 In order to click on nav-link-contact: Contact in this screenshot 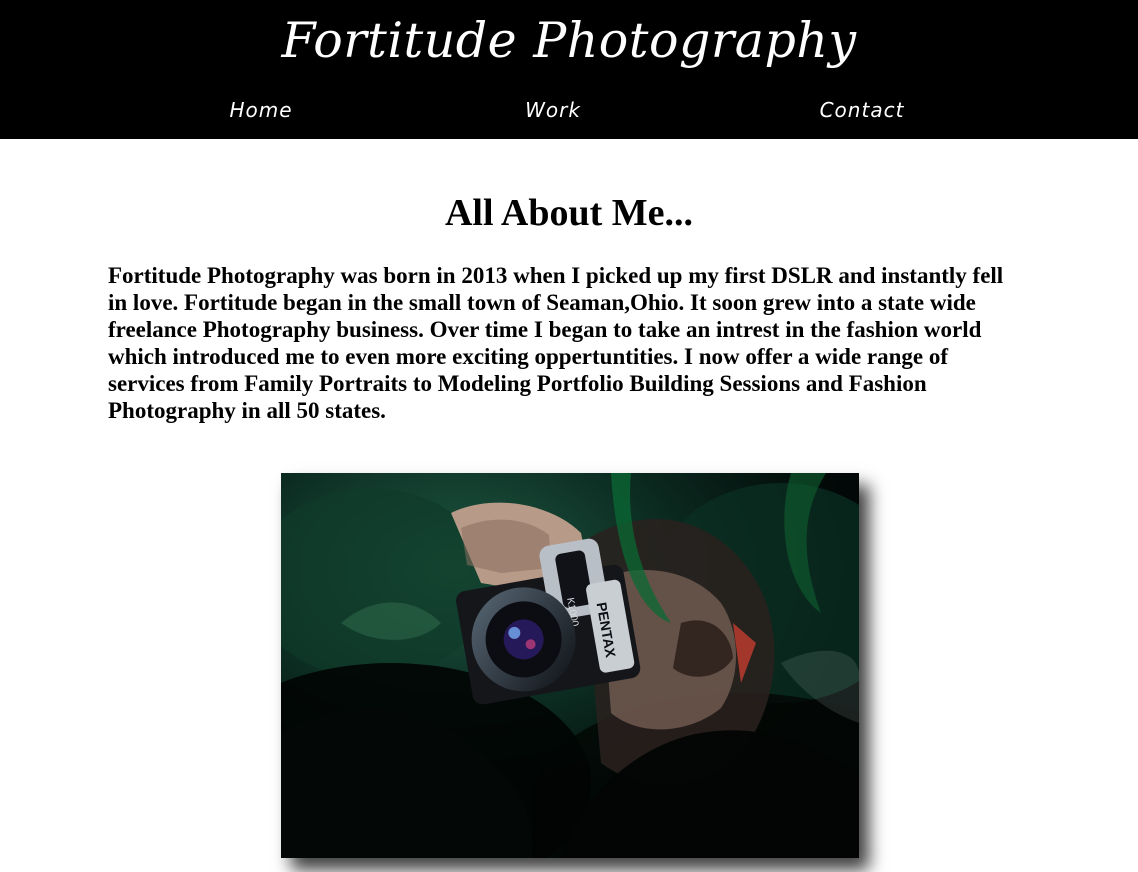, I will do `click(862, 110)`.